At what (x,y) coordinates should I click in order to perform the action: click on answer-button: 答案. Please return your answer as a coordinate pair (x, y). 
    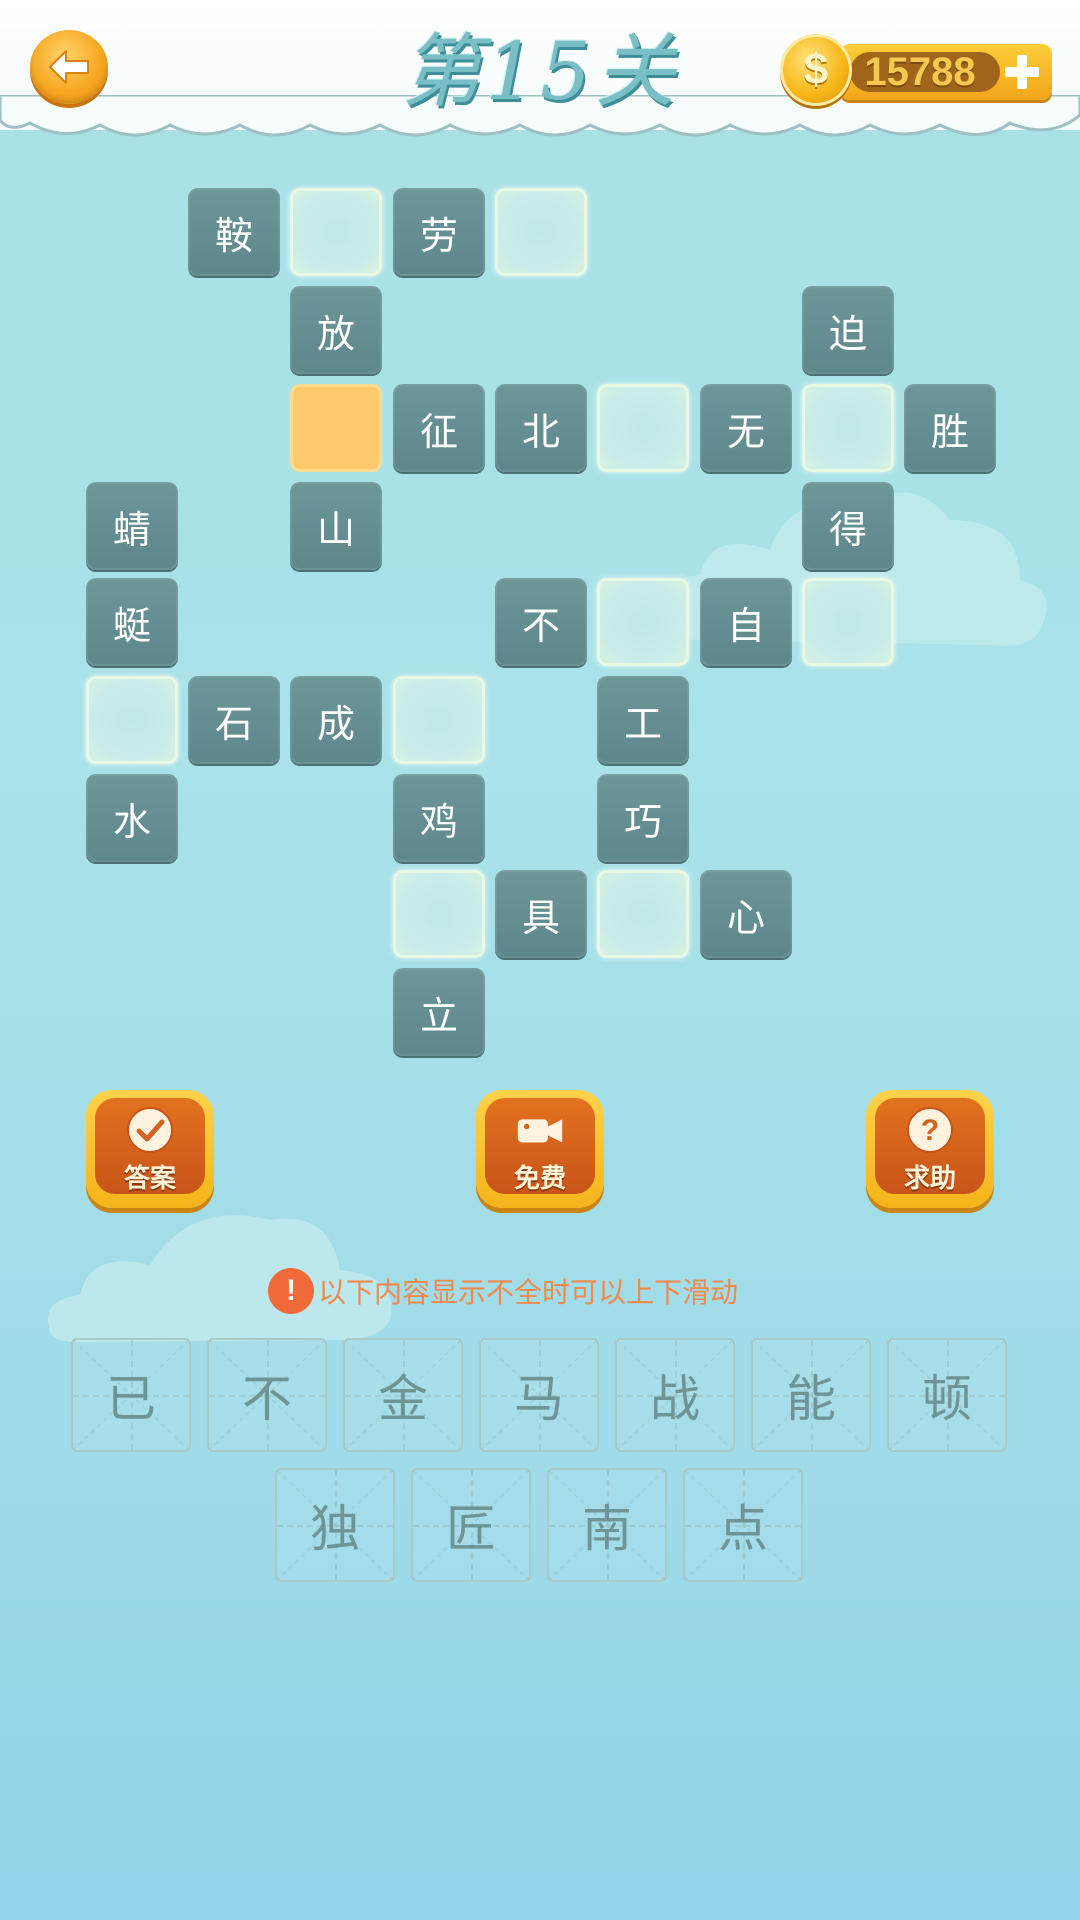
    Looking at the image, I should click on (150, 1149).